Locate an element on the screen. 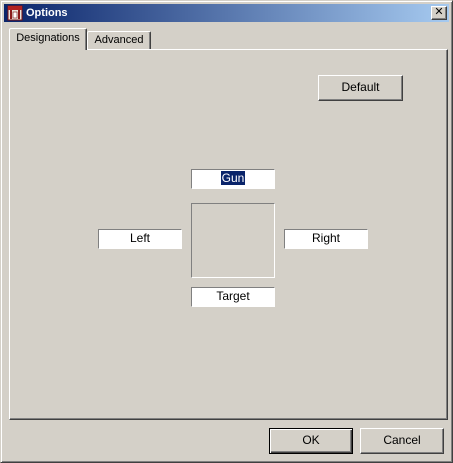 This screenshot has height=463, width=453. default-button-label: Default is located at coordinates (360, 87).